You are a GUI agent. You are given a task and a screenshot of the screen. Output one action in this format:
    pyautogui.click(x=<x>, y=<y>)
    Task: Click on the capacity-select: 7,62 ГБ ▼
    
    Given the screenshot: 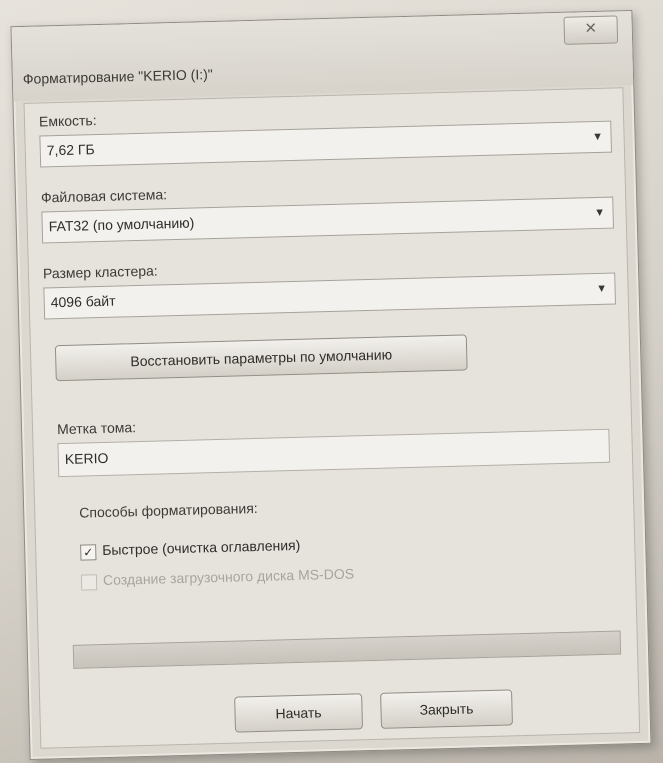 What is the action you would take?
    pyautogui.click(x=326, y=144)
    